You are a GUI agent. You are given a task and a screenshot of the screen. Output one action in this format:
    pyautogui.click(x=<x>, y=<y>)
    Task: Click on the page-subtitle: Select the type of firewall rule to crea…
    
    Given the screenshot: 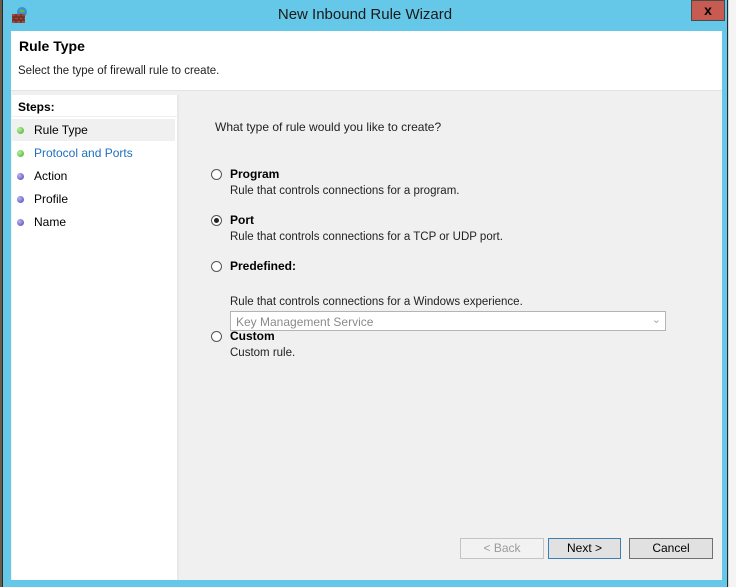 What is the action you would take?
    pyautogui.click(x=119, y=71)
    